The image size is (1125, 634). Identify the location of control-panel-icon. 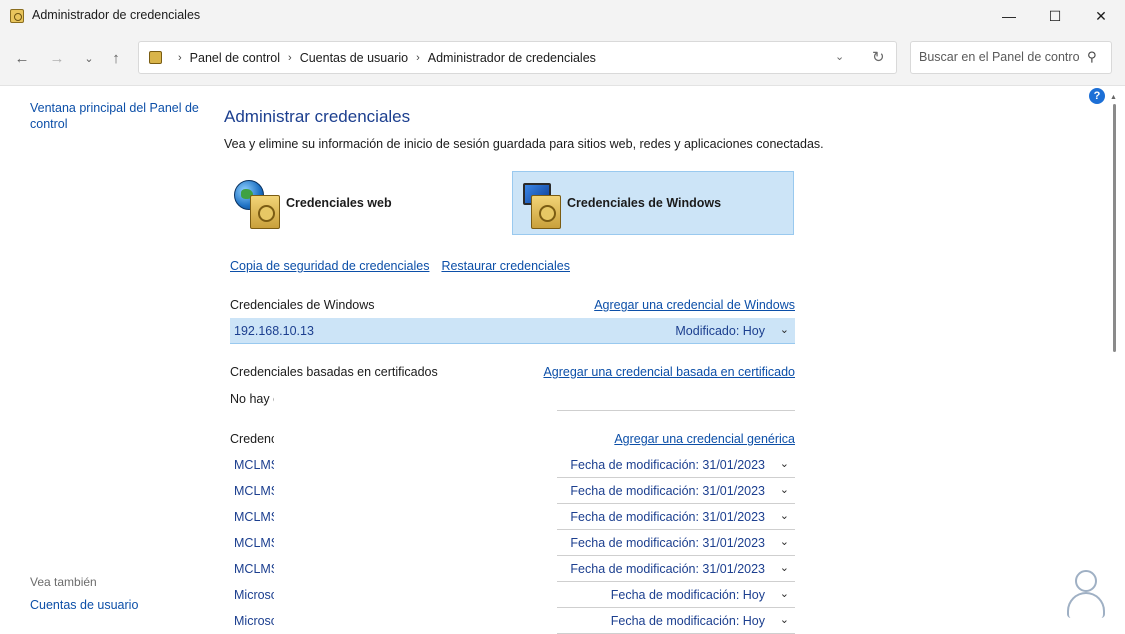
(155, 57).